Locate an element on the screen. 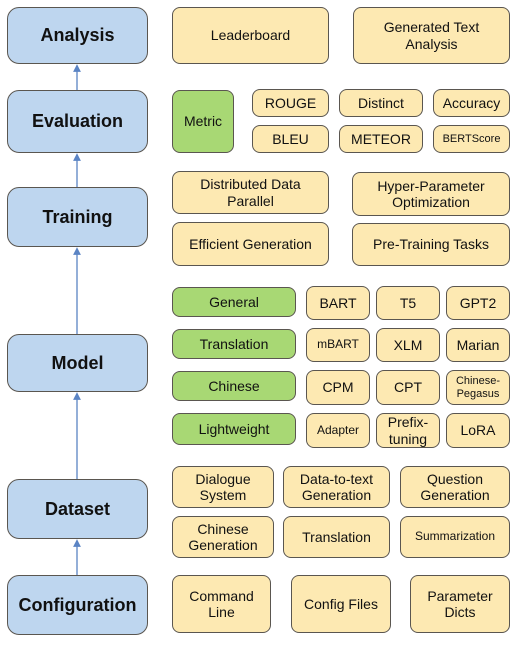 The width and height of the screenshot is (518, 647). model-bart: BART is located at coordinates (338, 303).